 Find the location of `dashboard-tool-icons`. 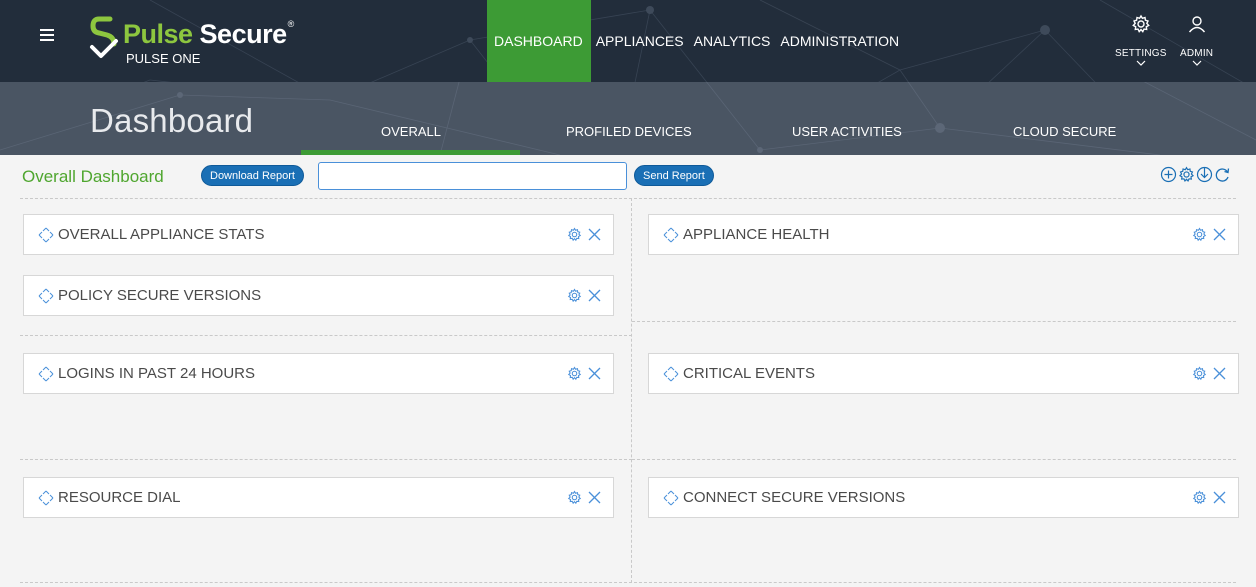

dashboard-tool-icons is located at coordinates (1195, 174).